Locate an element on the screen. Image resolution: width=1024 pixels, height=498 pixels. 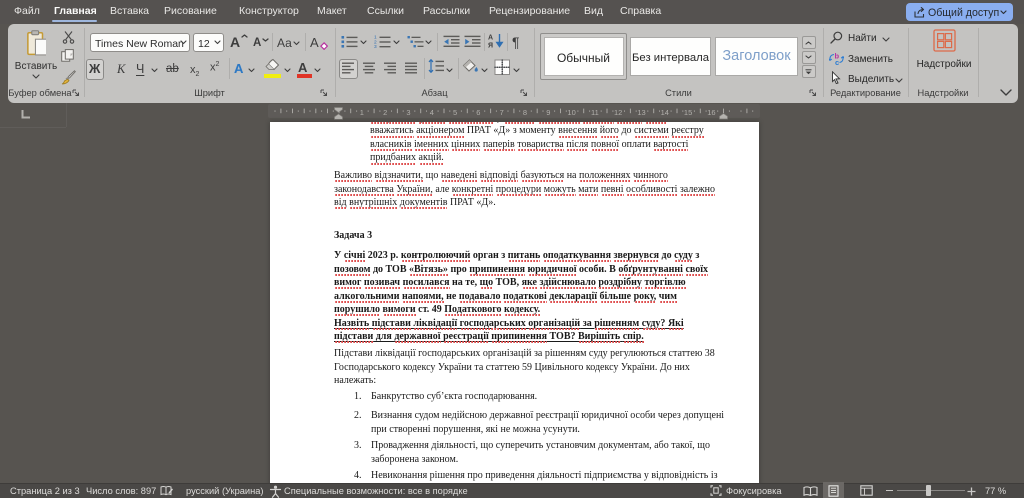
svg-text: c is located at coordinates (837, 61).